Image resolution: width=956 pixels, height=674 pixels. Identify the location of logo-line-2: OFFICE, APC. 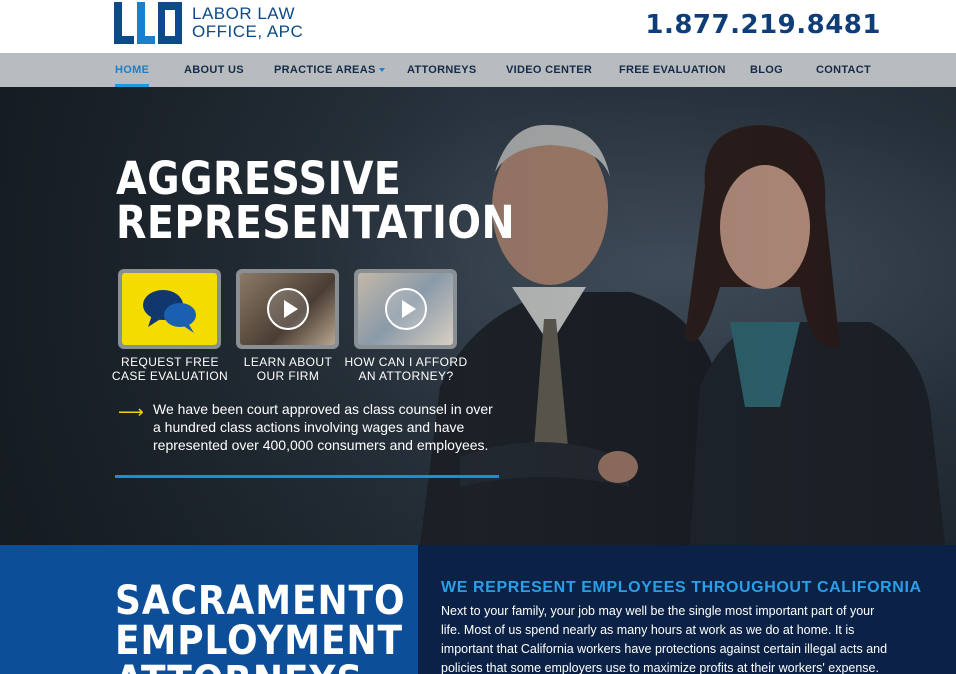
(248, 31).